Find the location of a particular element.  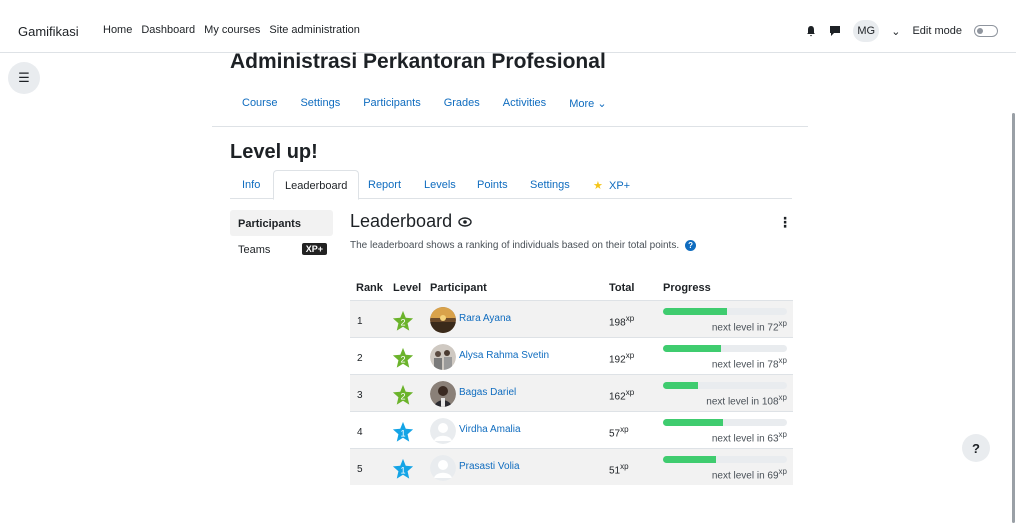

site-brand: Gamifikasi is located at coordinates (48, 31).